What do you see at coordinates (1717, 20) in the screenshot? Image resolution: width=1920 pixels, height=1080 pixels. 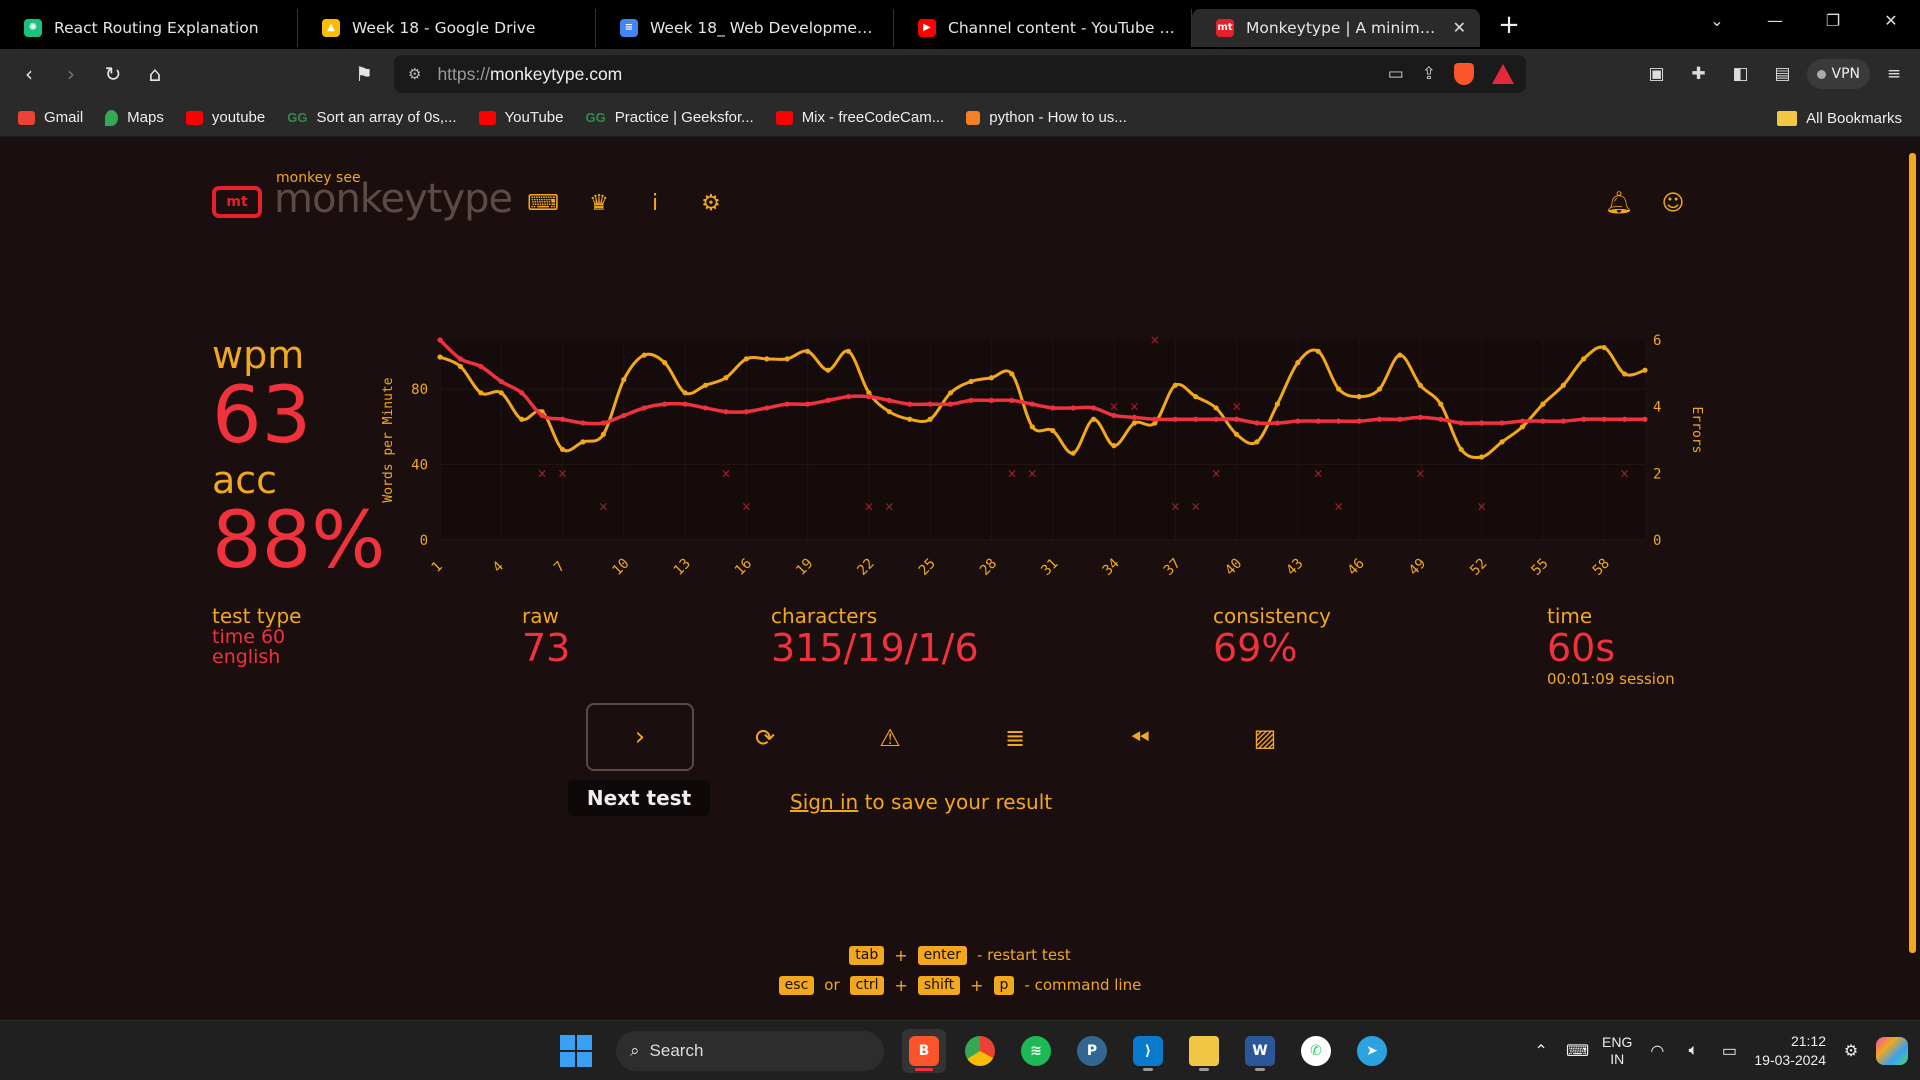 I see `tab-search-icon: ⌄` at bounding box center [1717, 20].